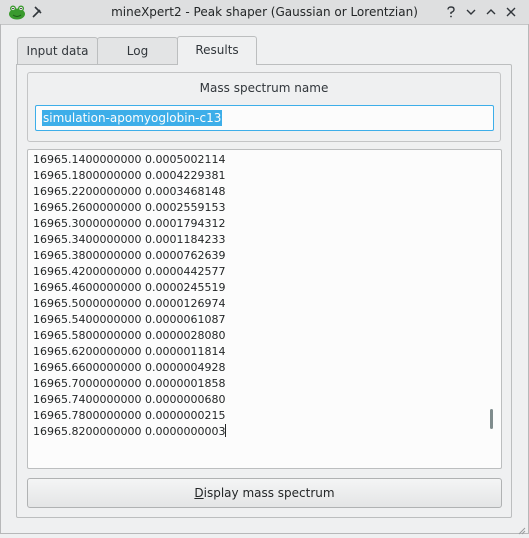 This screenshot has height=538, width=529. I want to click on data-line: 16965.1800000000 0.0004229381, so click(129, 175).